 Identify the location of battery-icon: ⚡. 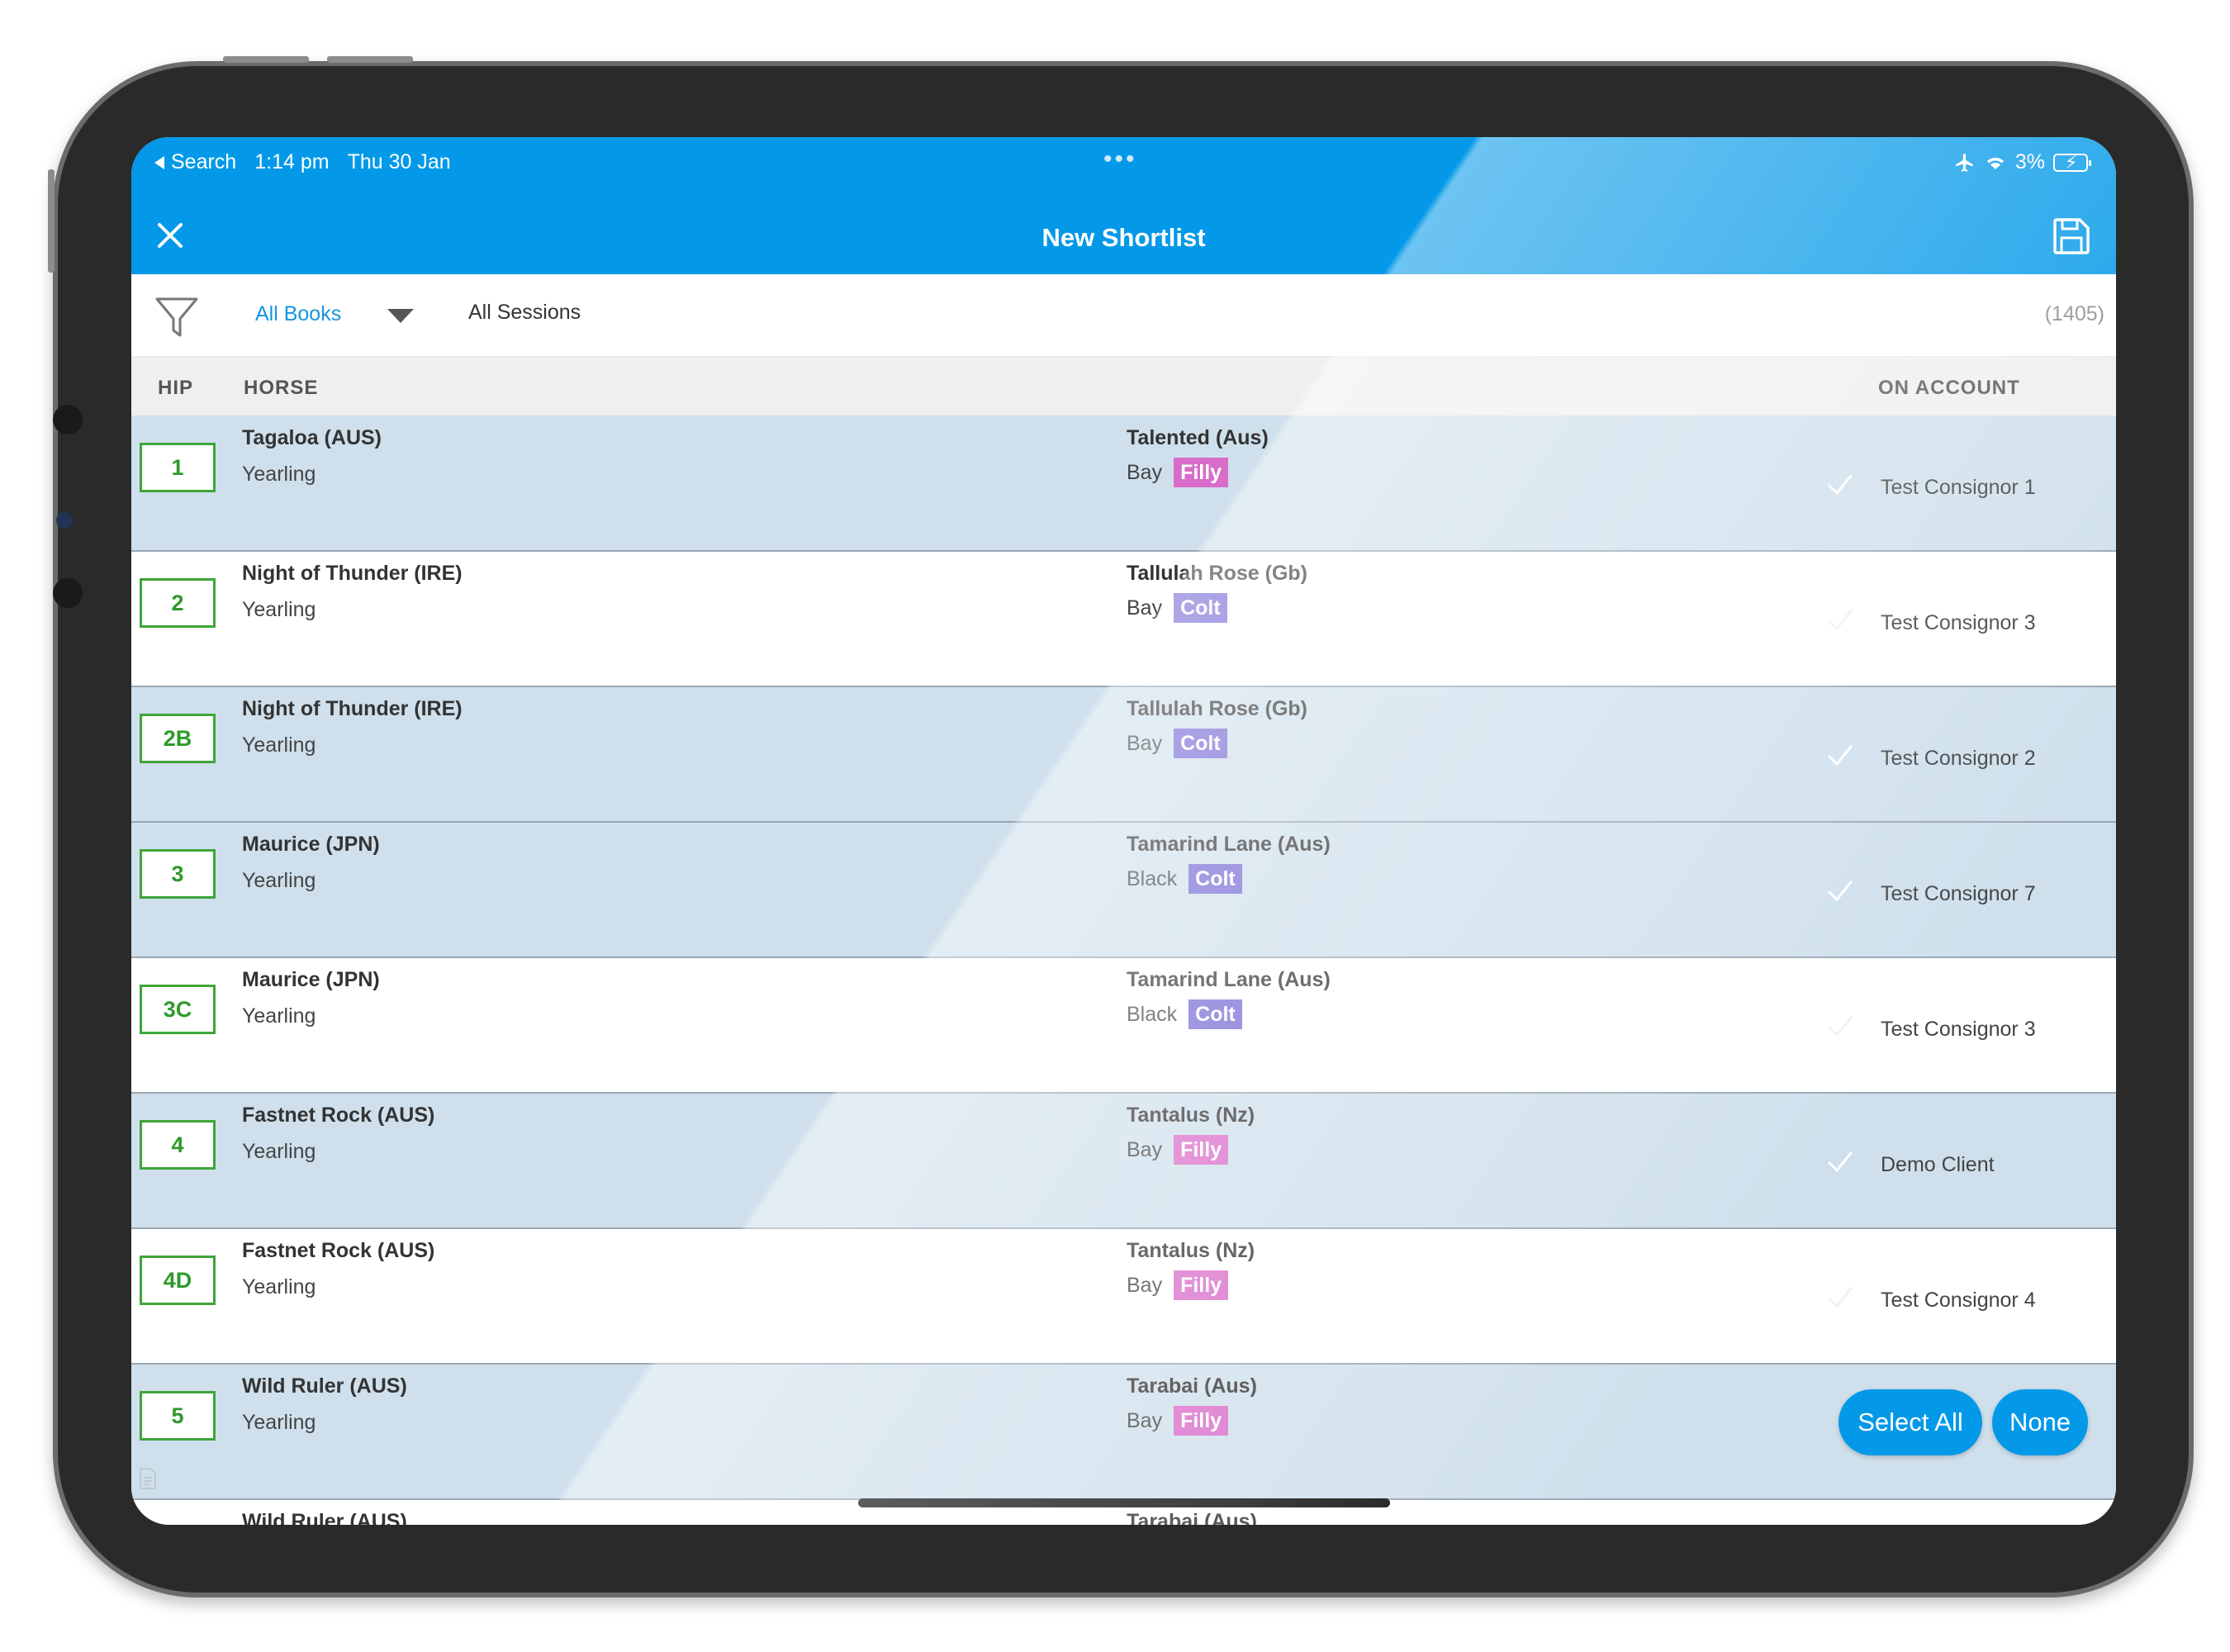
(2072, 162).